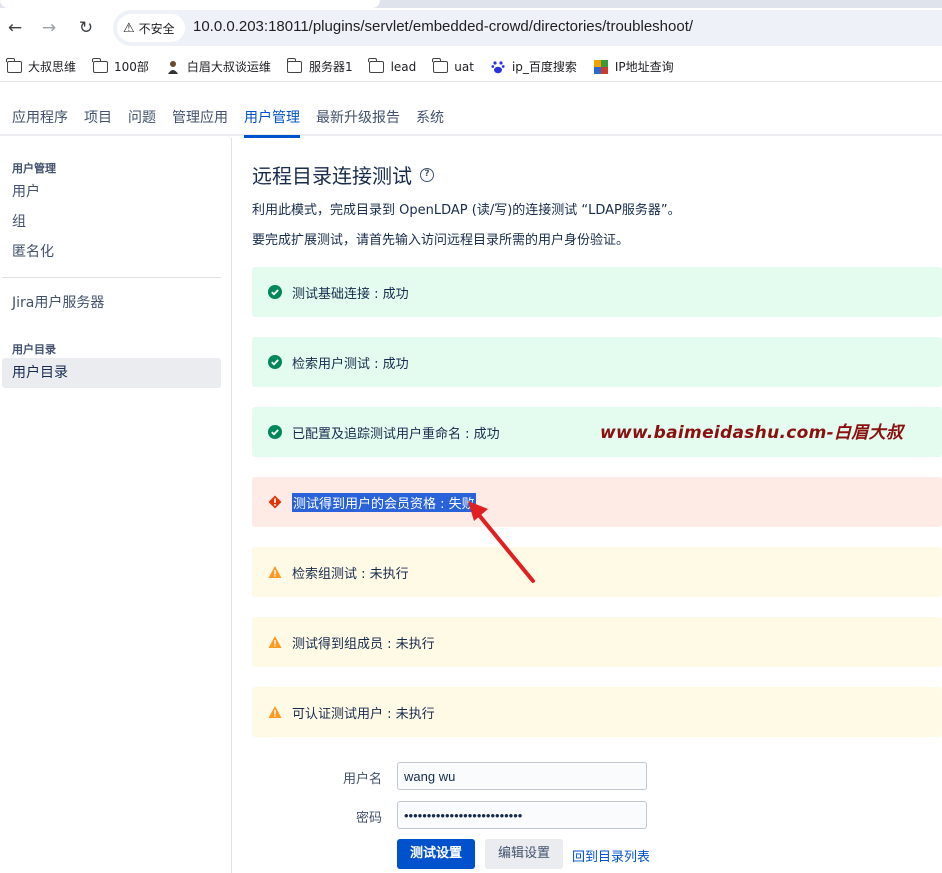 This screenshot has width=942, height=873. Describe the element at coordinates (98, 118) in the screenshot. I see `nav-projects: 项目` at that location.